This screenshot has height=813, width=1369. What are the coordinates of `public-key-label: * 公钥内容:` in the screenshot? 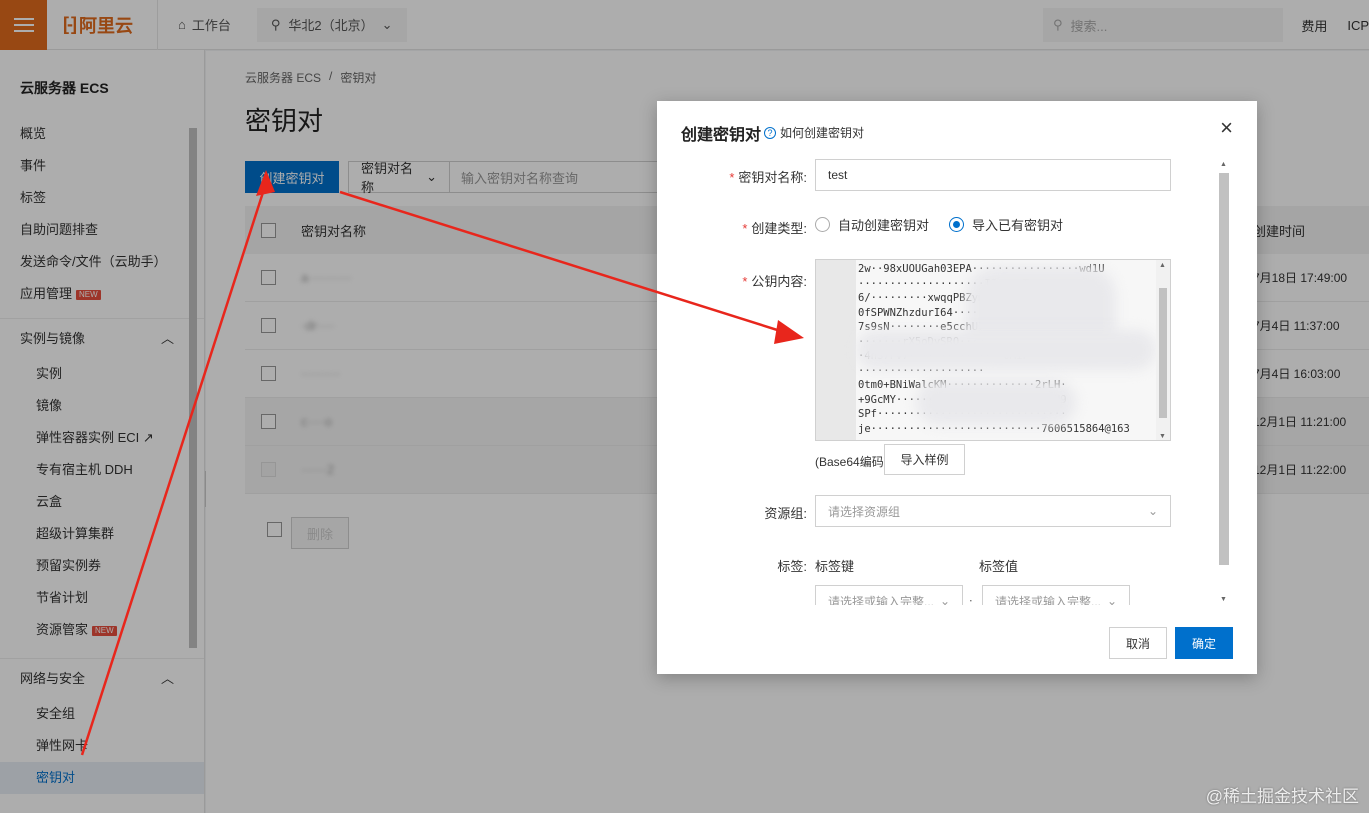 It's located at (774, 280).